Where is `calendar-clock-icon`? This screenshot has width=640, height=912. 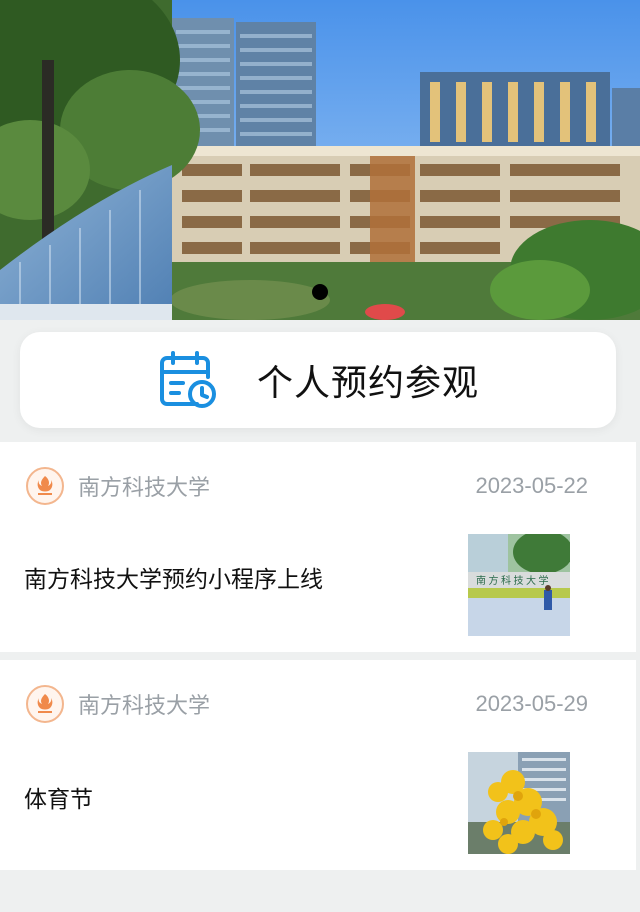
calendar-clock-icon is located at coordinates (187, 379).